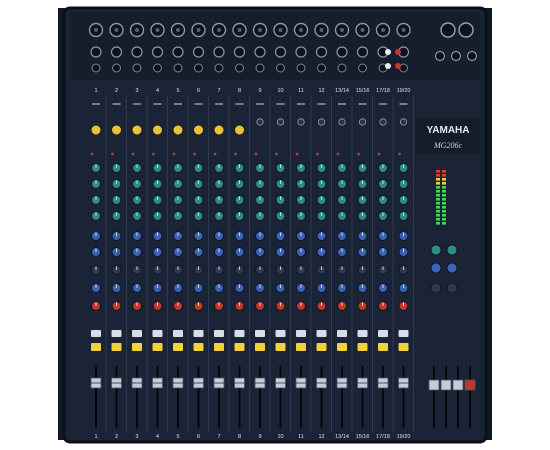  Describe the element at coordinates (301, 91) in the screenshot. I see `channel-top-label-11: 11` at that location.